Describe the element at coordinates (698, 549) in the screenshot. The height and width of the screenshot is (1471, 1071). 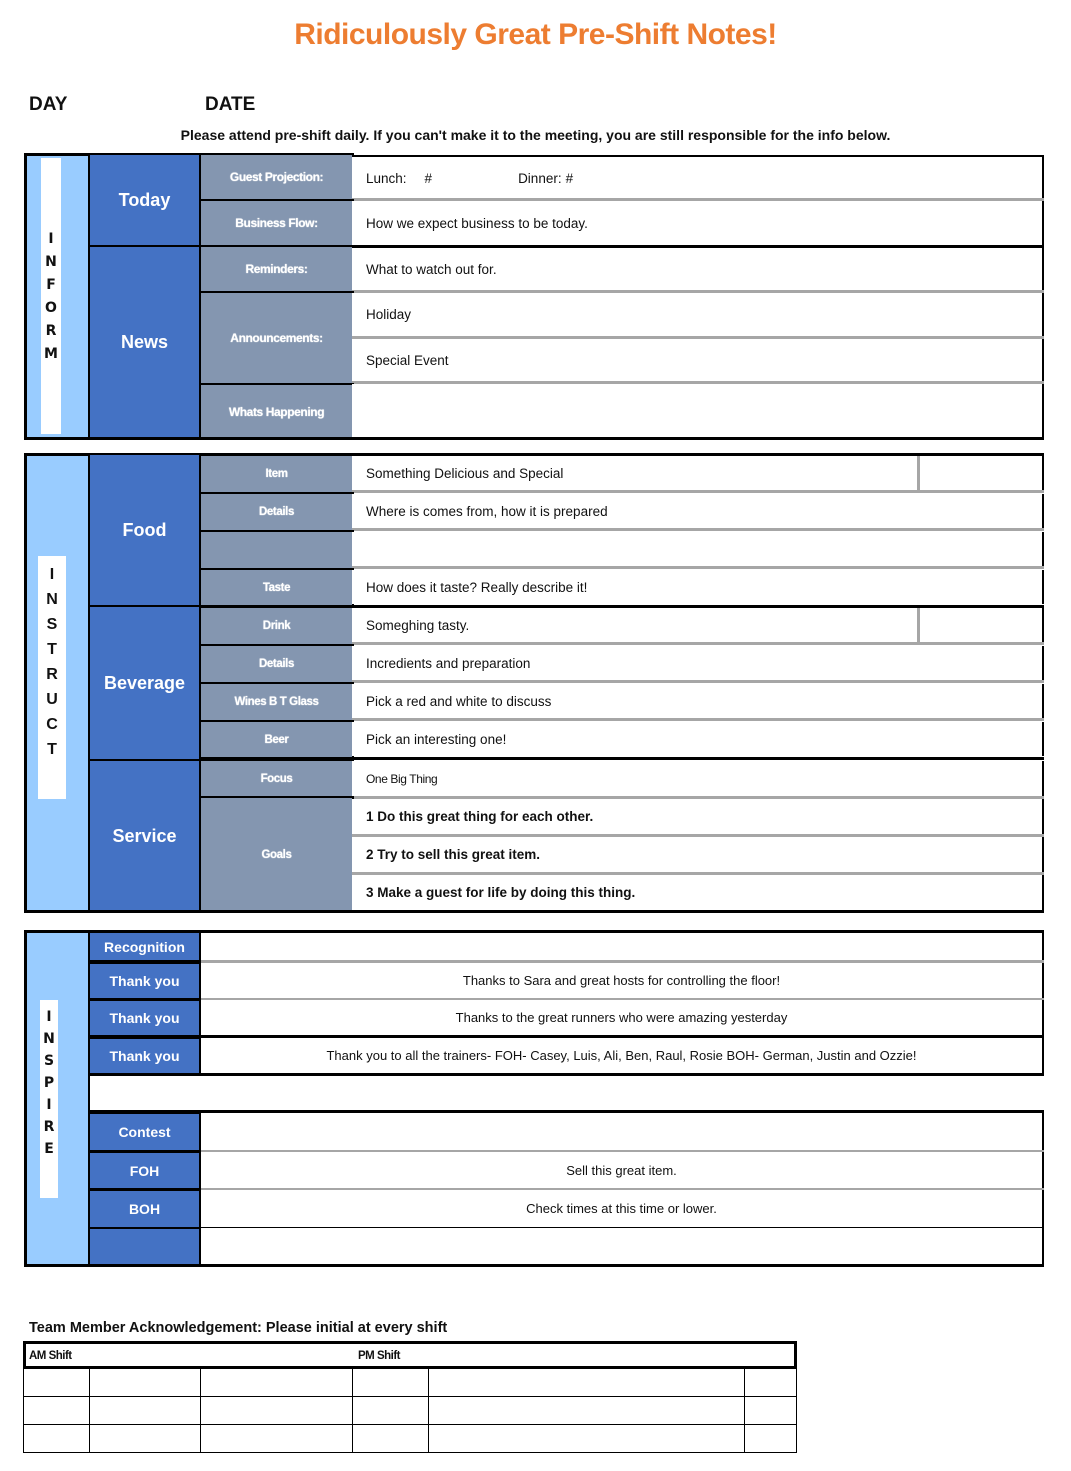
I see `row-value-field` at that location.